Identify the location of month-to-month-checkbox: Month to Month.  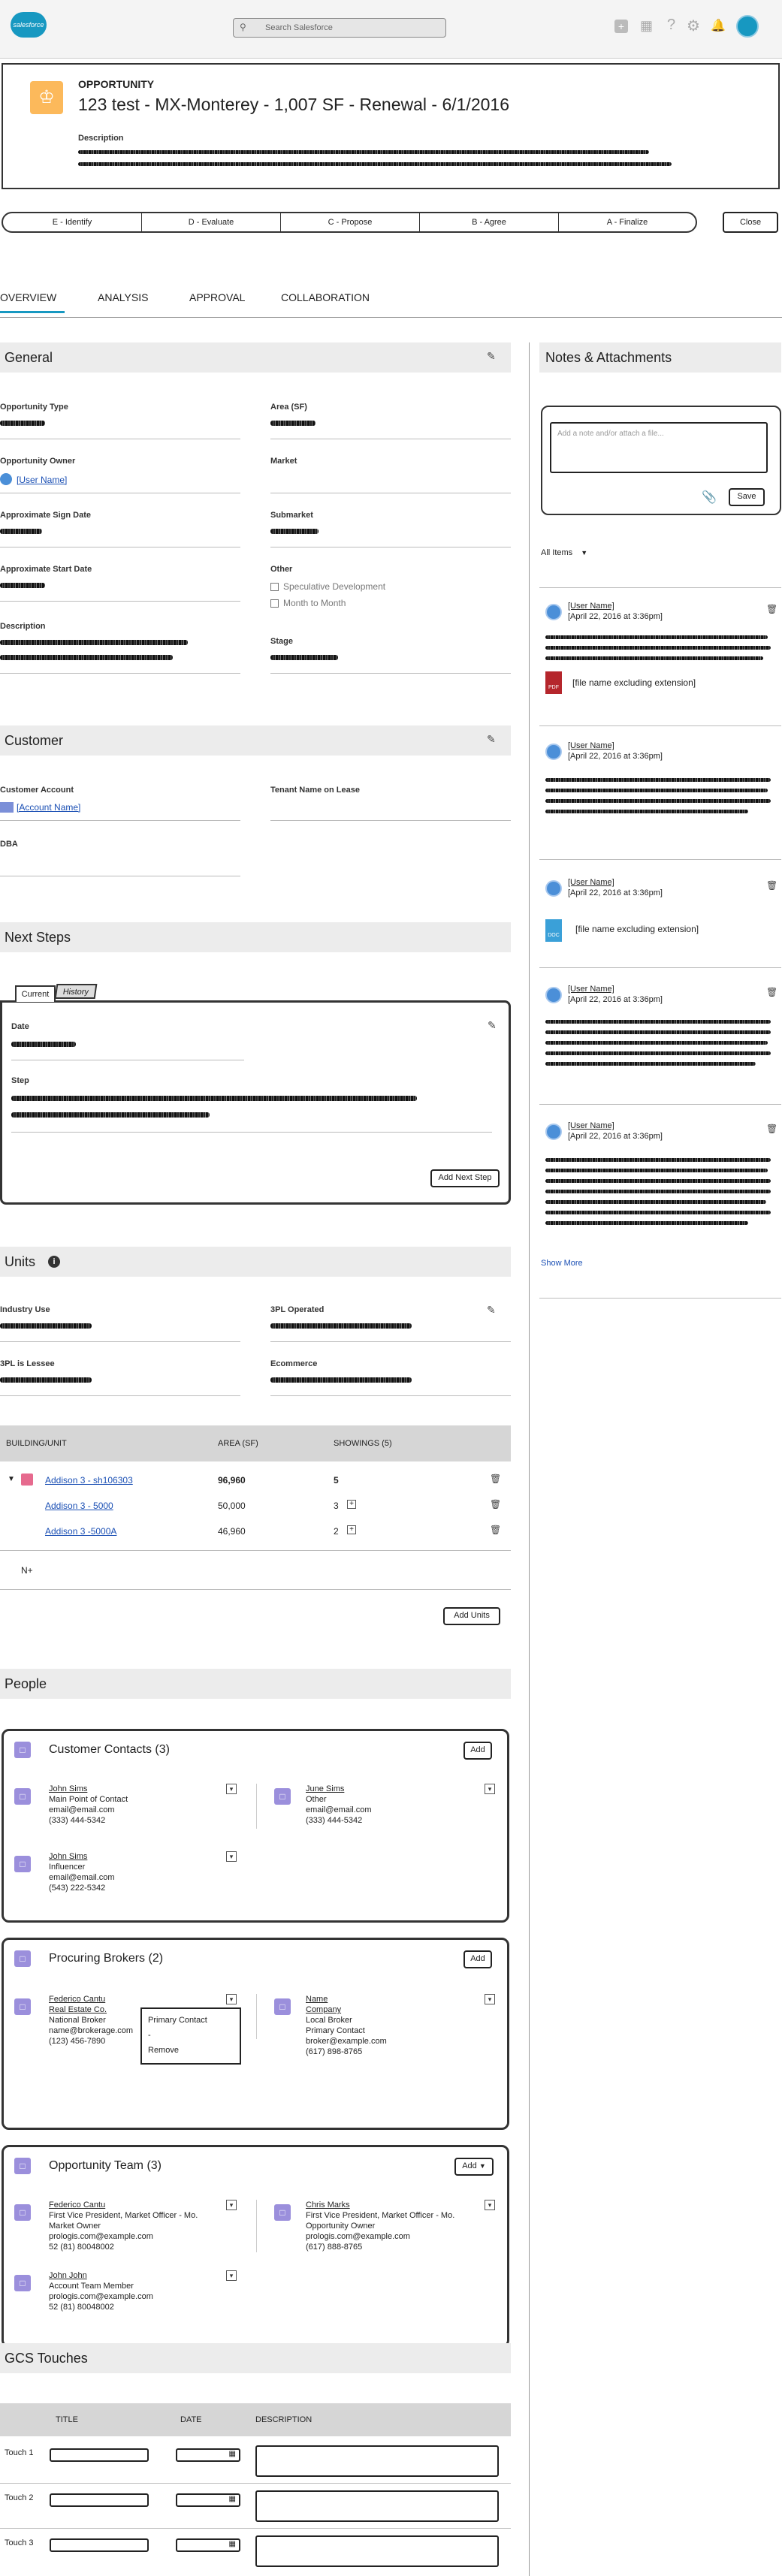
(308, 603).